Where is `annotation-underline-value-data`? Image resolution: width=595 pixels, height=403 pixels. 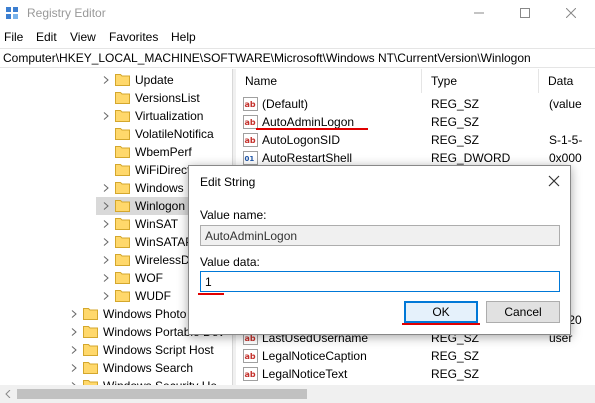
annotation-underline-value-data is located at coordinates (211, 294).